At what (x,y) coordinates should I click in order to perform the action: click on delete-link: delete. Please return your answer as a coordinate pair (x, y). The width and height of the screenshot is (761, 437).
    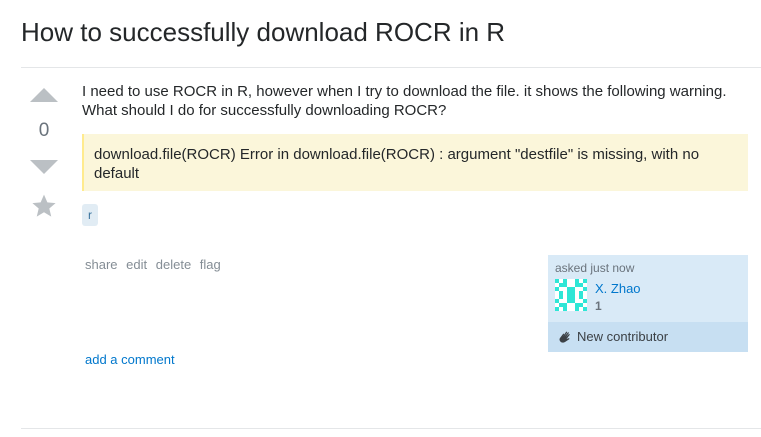
    Looking at the image, I should click on (173, 264).